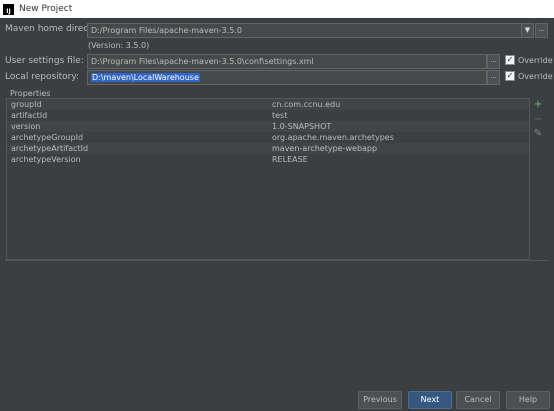 The height and width of the screenshot is (411, 554). What do you see at coordinates (47, 137) in the screenshot?
I see `property-key: archetypeGroupId` at bounding box center [47, 137].